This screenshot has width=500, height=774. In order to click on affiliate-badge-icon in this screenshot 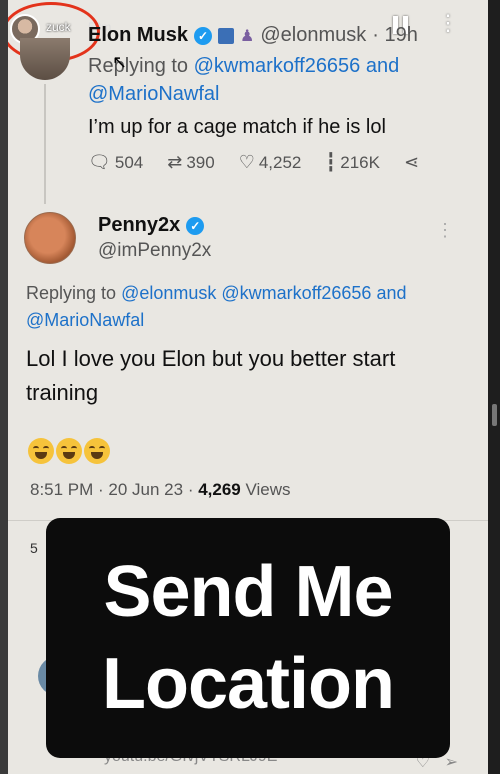, I will do `click(226, 35)`.